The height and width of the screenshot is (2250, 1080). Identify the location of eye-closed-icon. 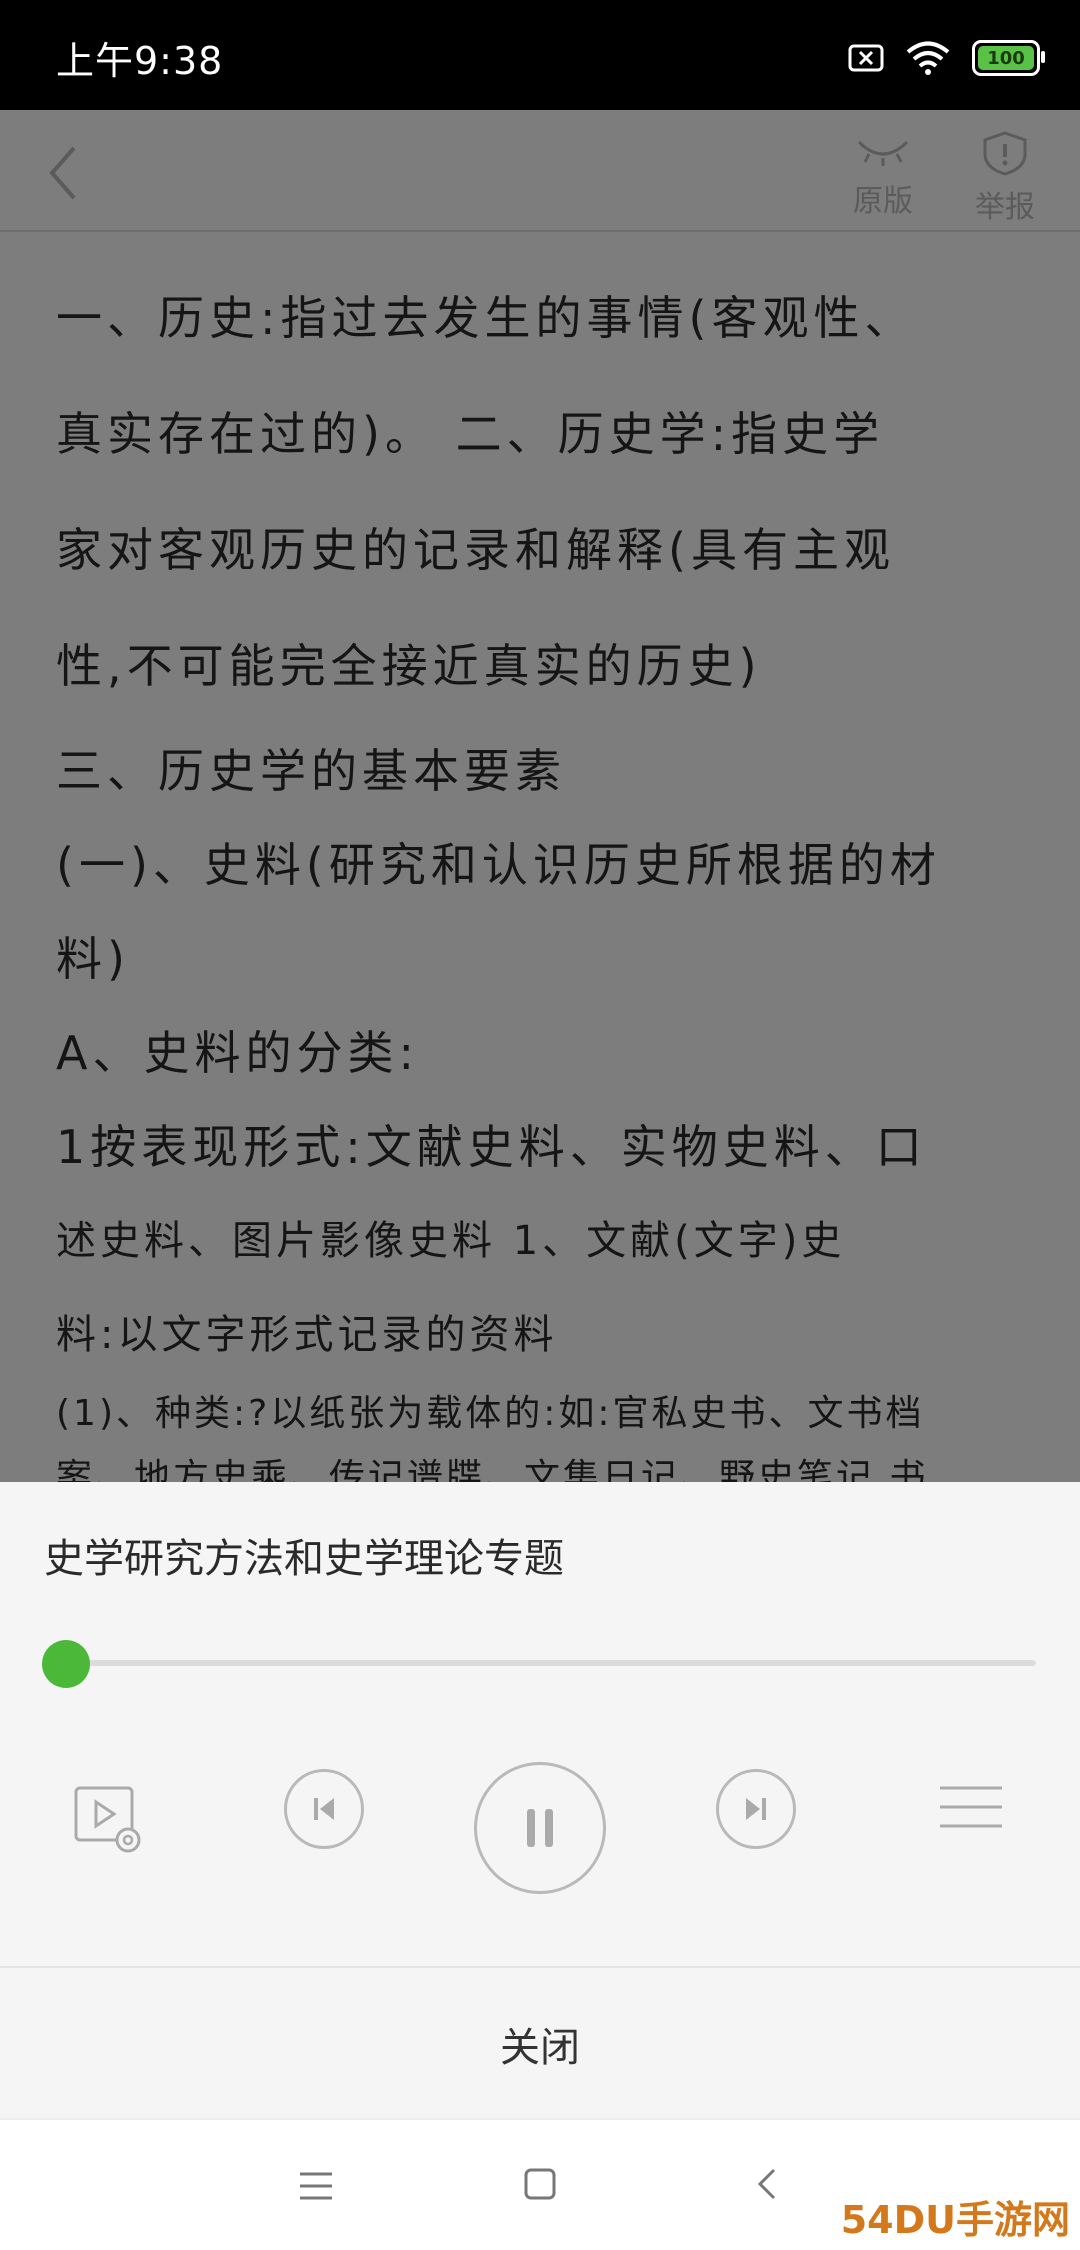
(883, 153).